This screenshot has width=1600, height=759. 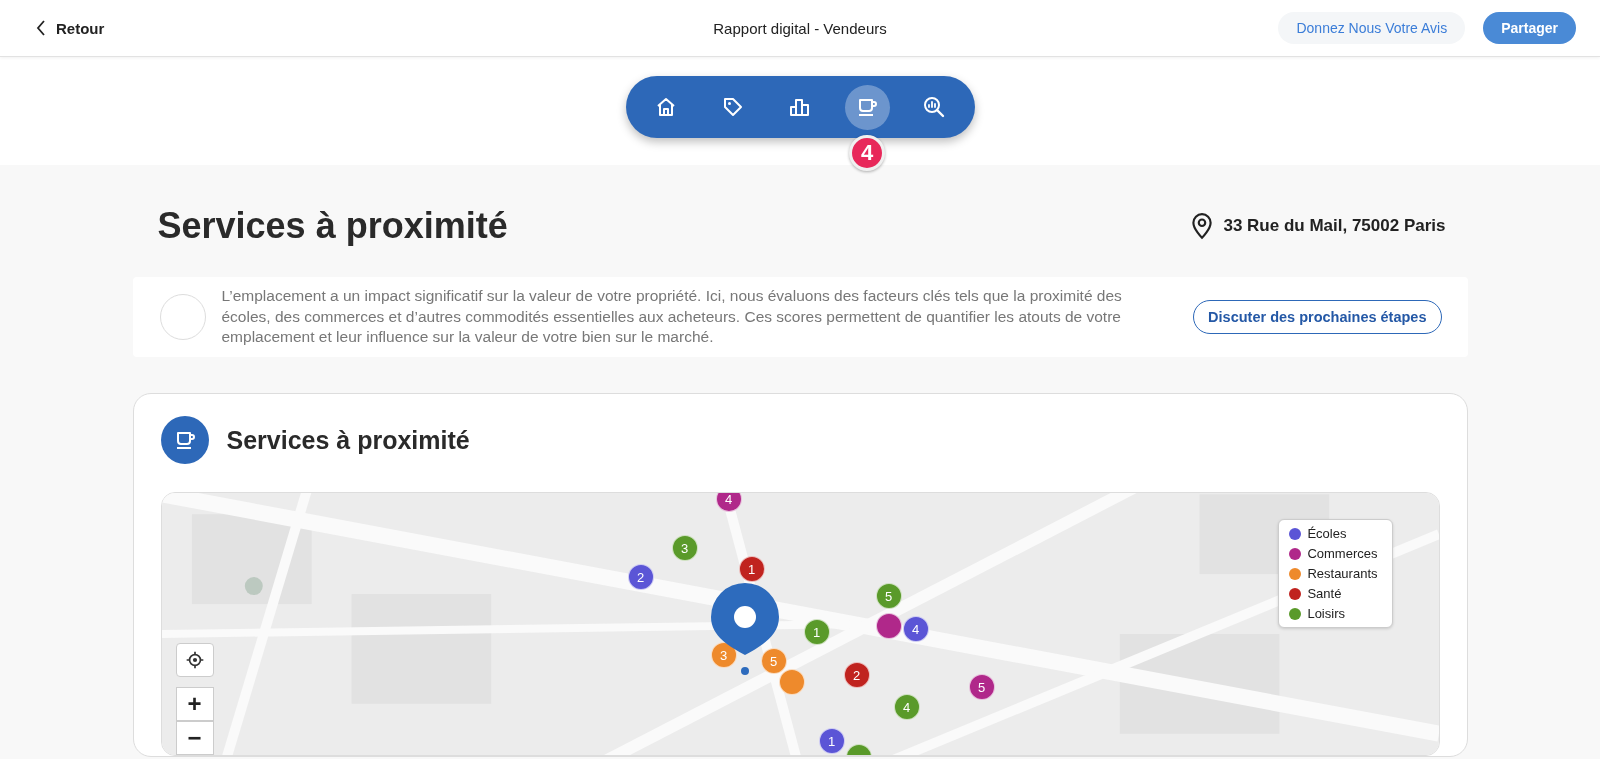 I want to click on zoom-out-button: −, so click(x=194, y=738).